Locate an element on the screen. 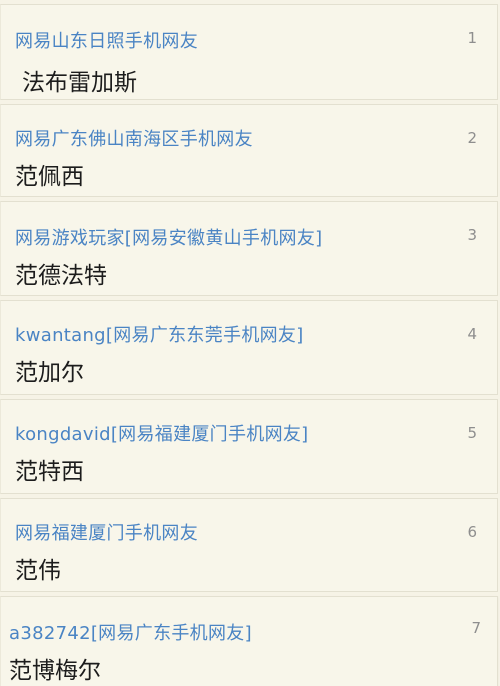  floor-number: 7 is located at coordinates (476, 628).